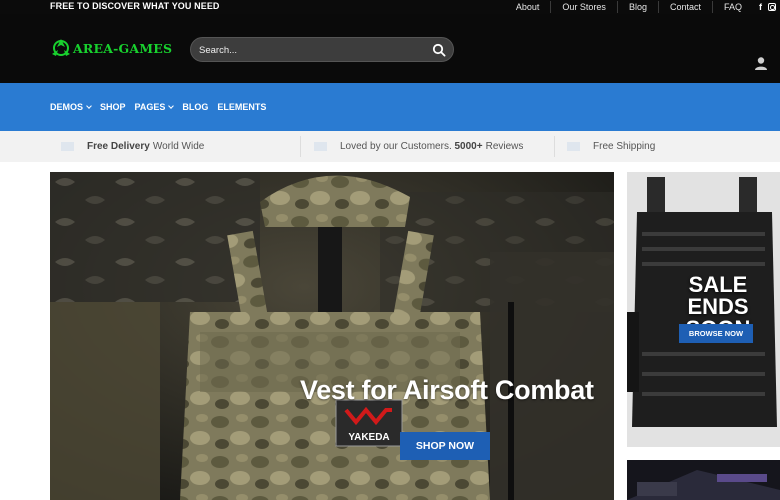 This screenshot has width=780, height=500. Describe the element at coordinates (504, 146) in the screenshot. I see `reviews-rest: Reviews` at that location.